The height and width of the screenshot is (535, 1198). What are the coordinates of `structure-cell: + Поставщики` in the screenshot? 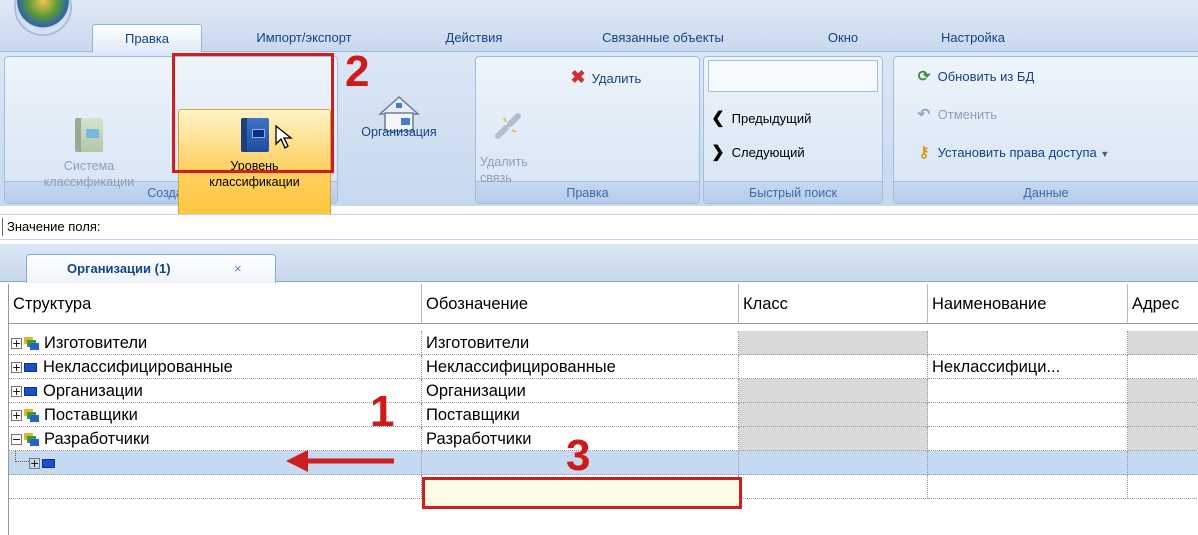 It's located at (215, 415).